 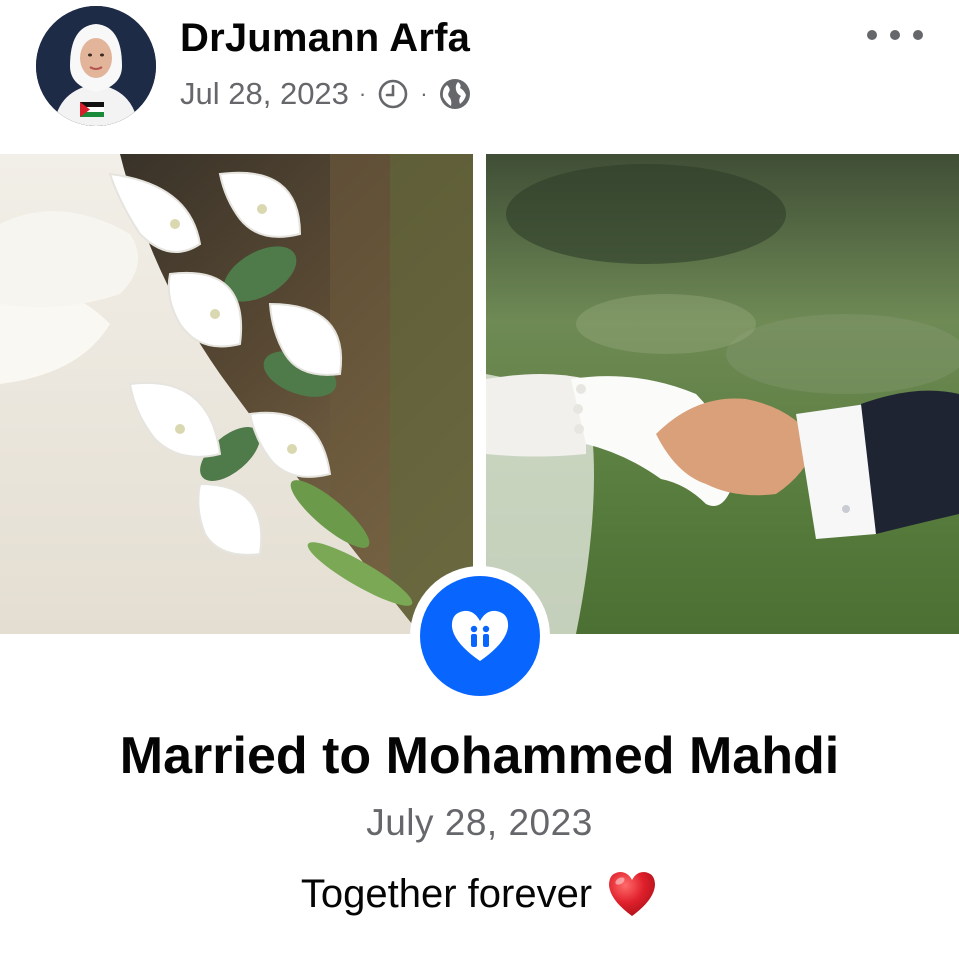 I want to click on more-options-button, so click(x=895, y=35).